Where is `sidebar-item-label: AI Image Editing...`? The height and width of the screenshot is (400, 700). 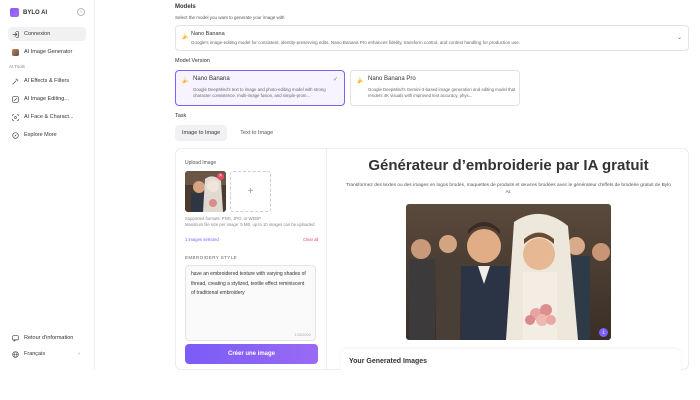 sidebar-item-label: AI Image Editing... is located at coordinates (46, 99).